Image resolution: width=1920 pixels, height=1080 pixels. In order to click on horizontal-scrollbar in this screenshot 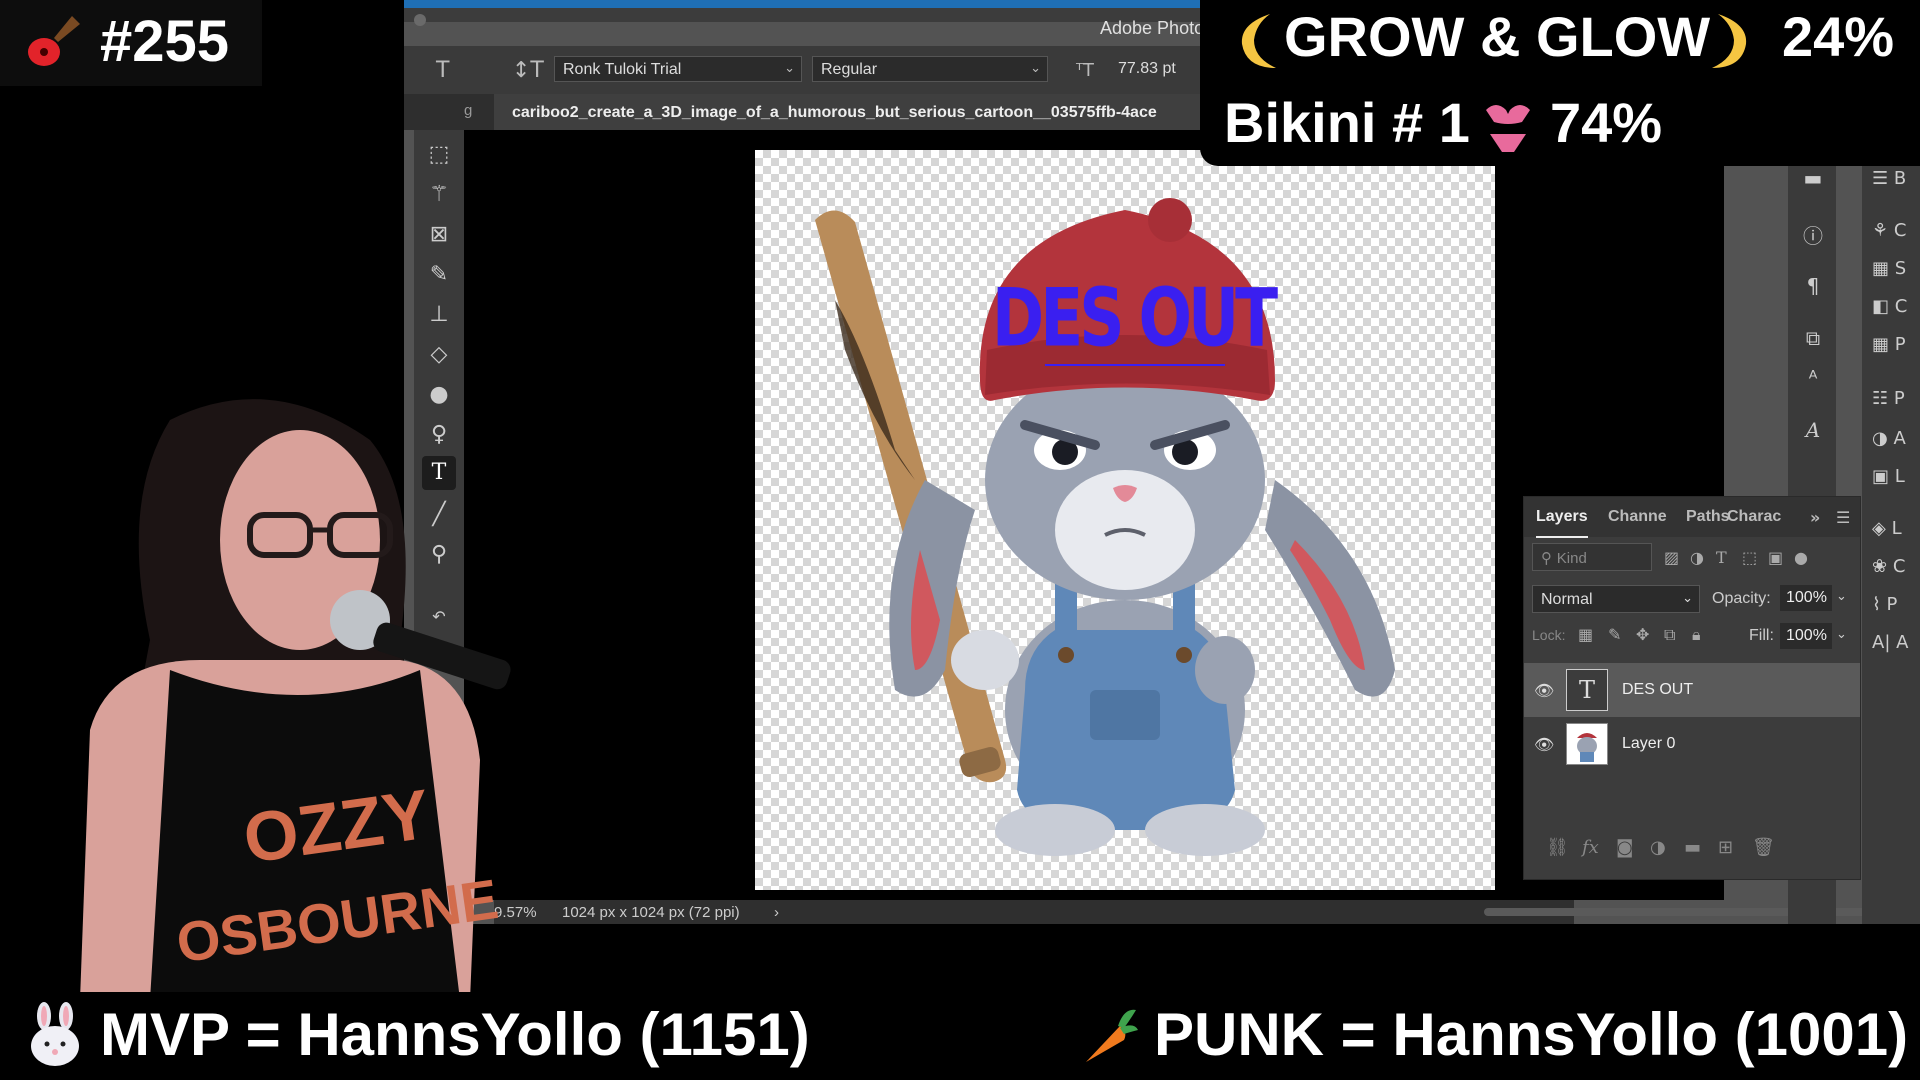, I will do `click(1694, 912)`.